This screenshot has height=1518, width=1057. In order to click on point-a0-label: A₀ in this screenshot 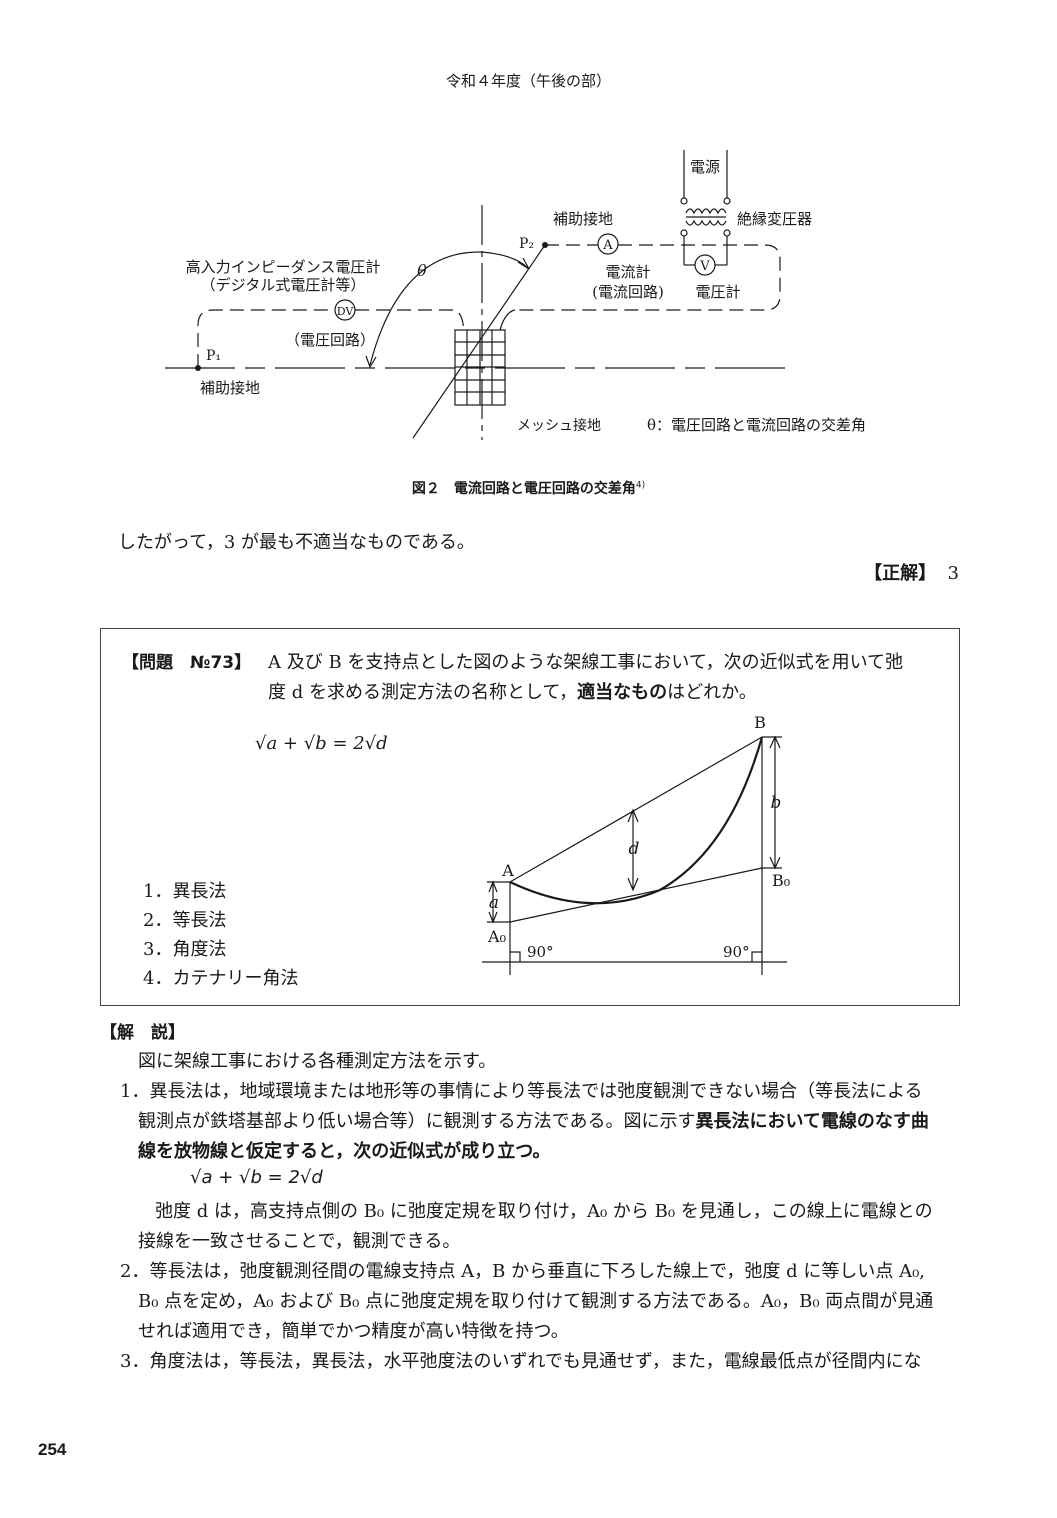, I will do `click(496, 936)`.